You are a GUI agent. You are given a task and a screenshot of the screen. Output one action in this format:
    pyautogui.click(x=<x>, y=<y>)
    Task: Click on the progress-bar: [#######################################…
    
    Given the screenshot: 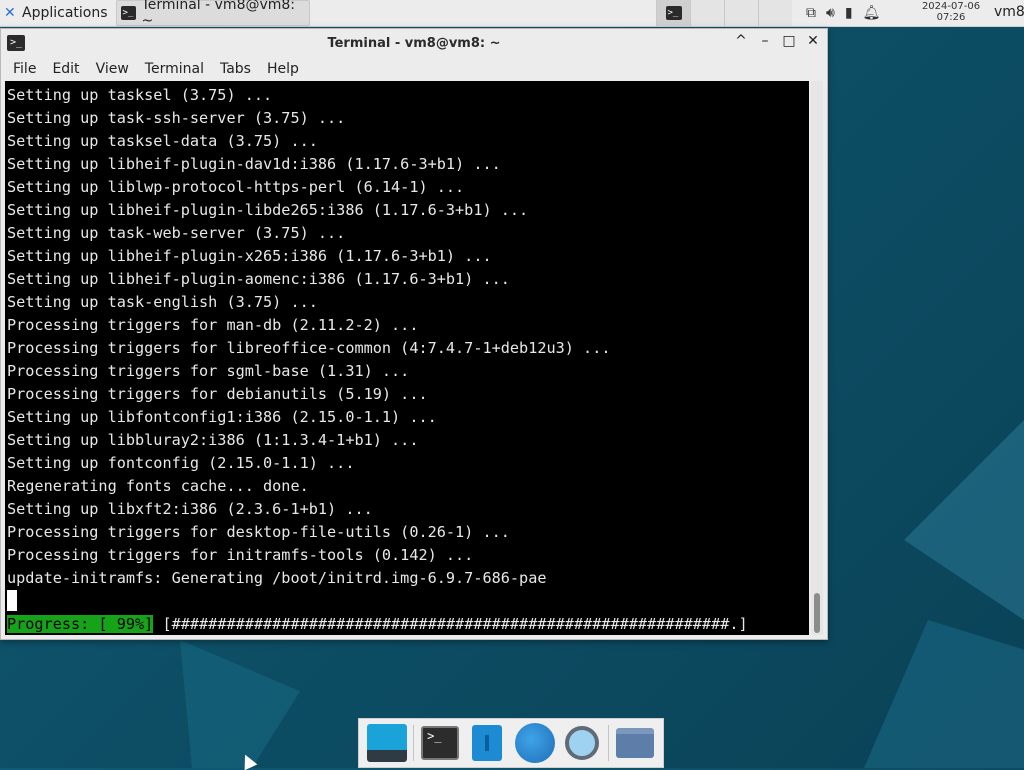 What is the action you would take?
    pyautogui.click(x=450, y=624)
    